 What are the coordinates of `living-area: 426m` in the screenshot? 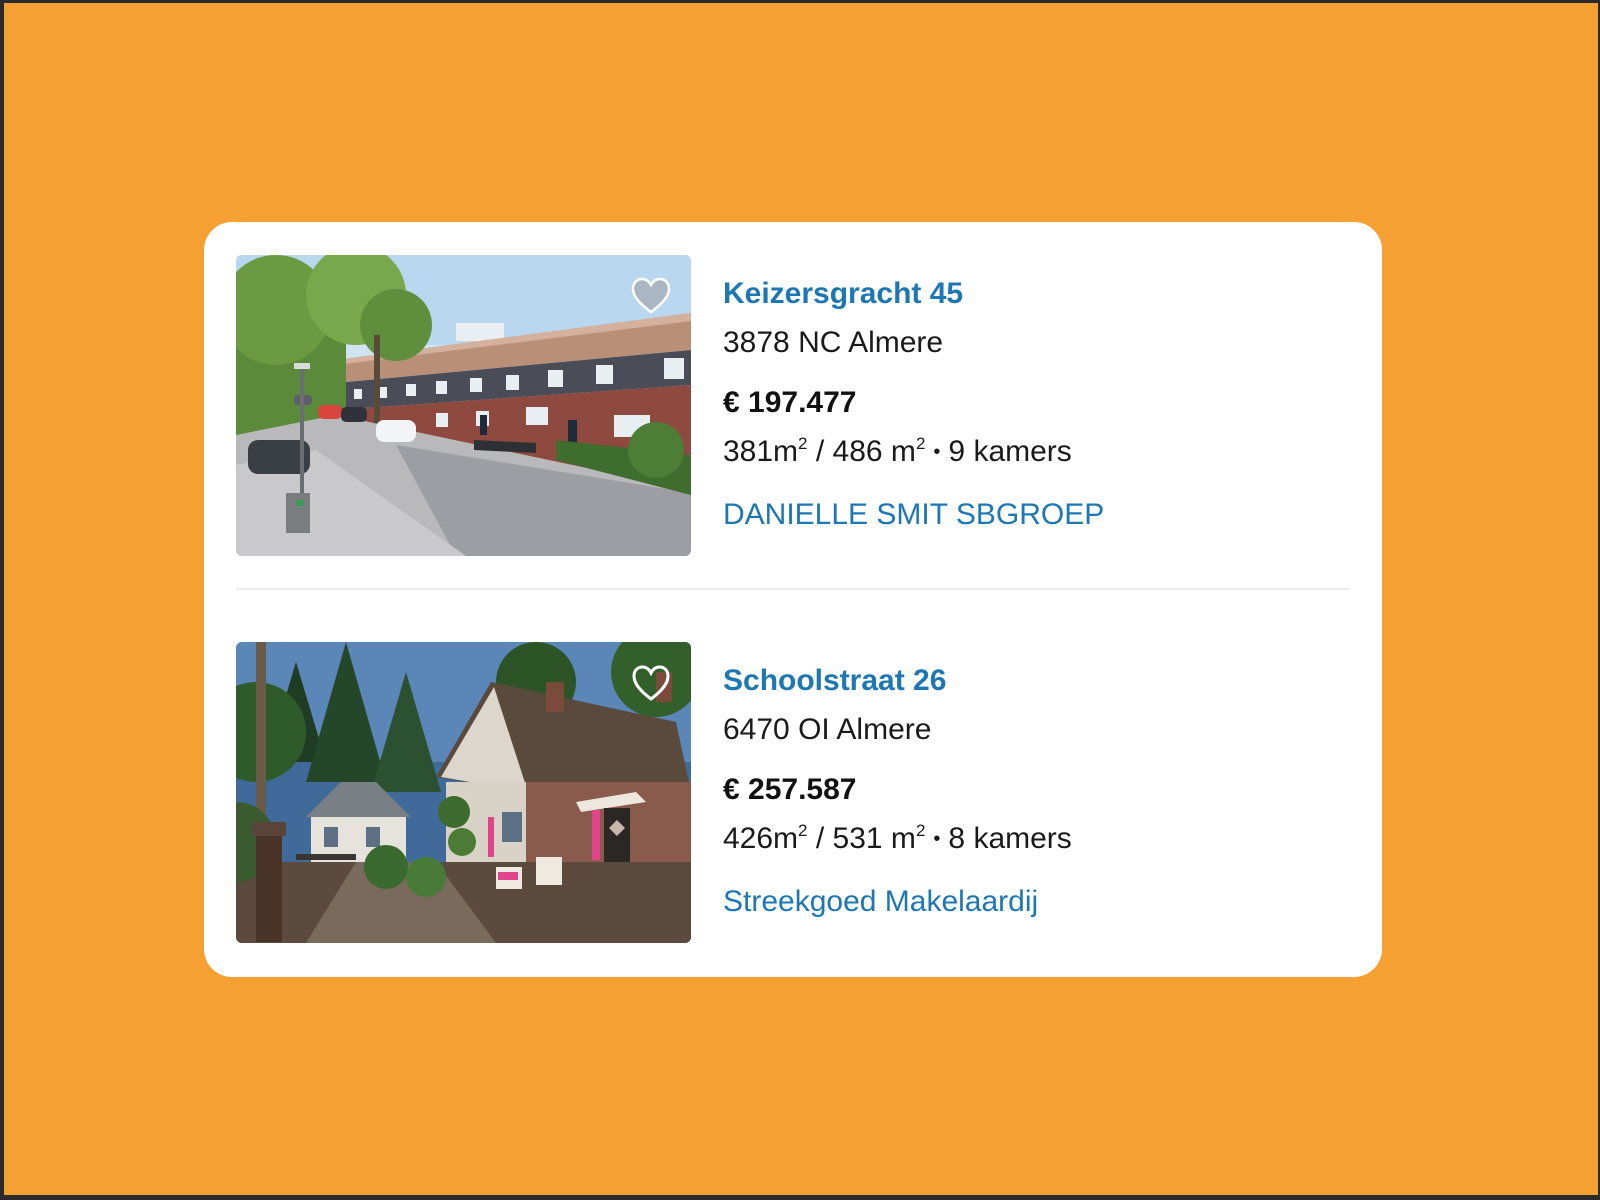 It's located at (761, 838).